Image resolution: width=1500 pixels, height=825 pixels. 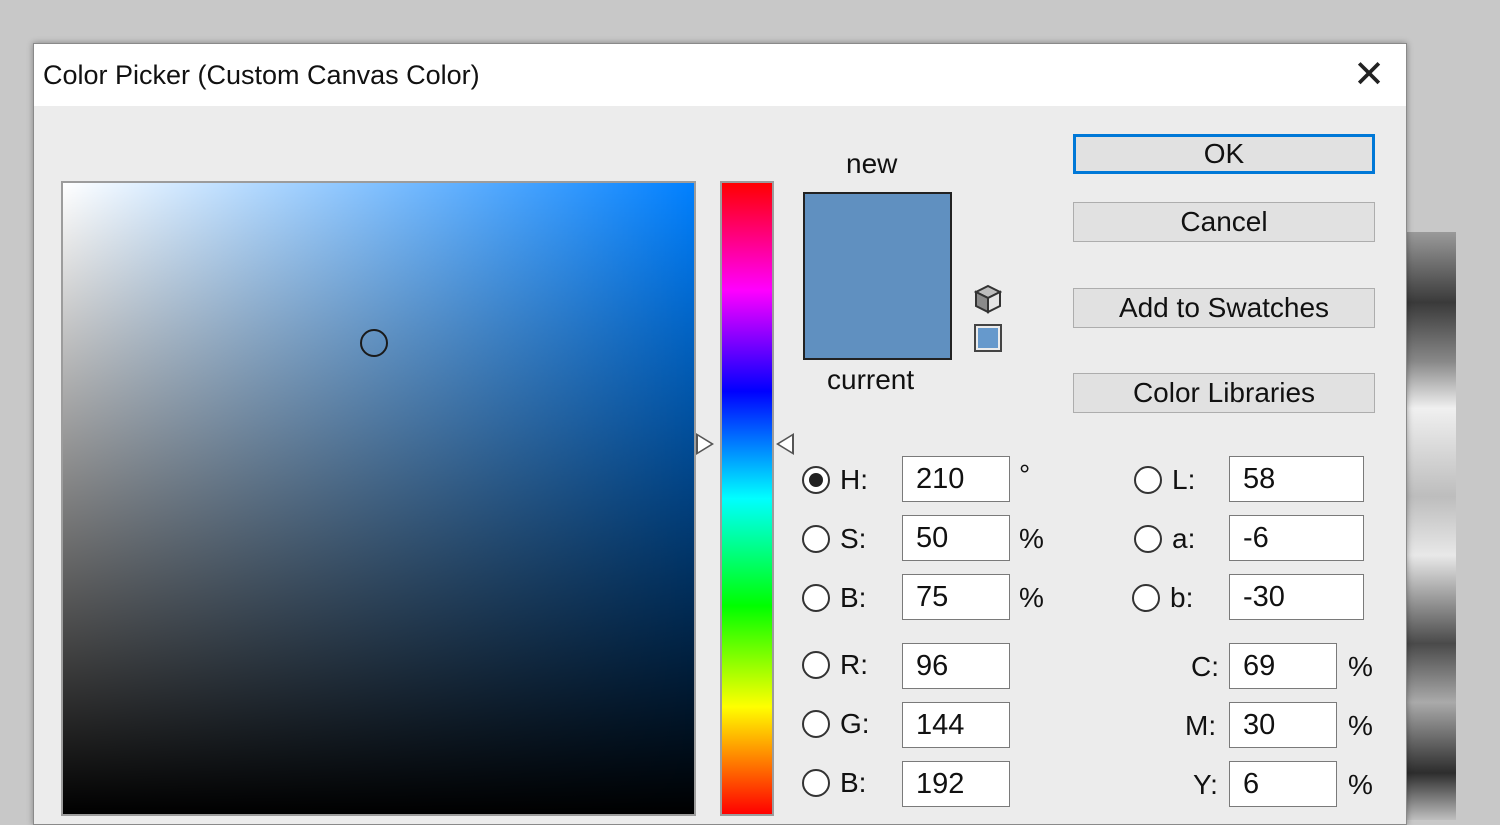 What do you see at coordinates (785, 444) in the screenshot?
I see `hue-slider-right-handle-icon` at bounding box center [785, 444].